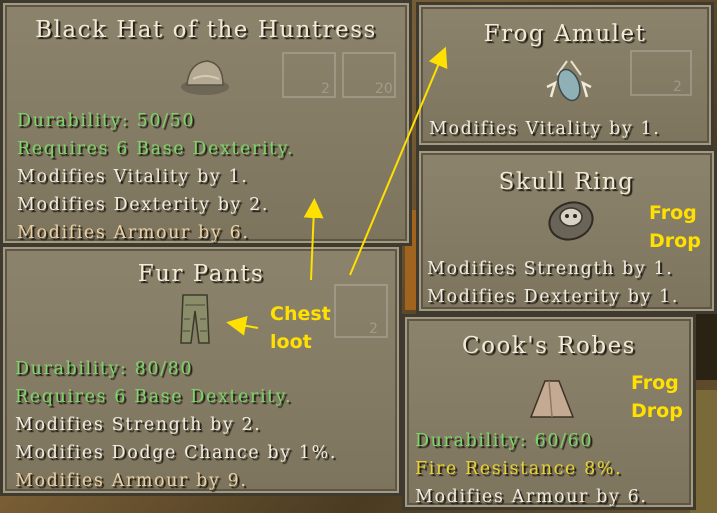 The height and width of the screenshot is (513, 717). I want to click on arrow-to-dexterity-line, so click(313, 239).